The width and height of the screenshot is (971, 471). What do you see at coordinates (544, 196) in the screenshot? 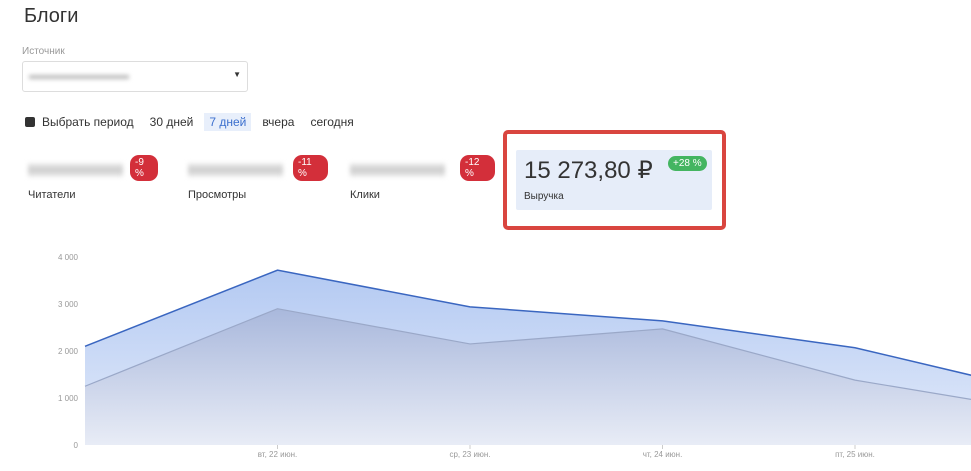
I see `metric-label: Выручка` at bounding box center [544, 196].